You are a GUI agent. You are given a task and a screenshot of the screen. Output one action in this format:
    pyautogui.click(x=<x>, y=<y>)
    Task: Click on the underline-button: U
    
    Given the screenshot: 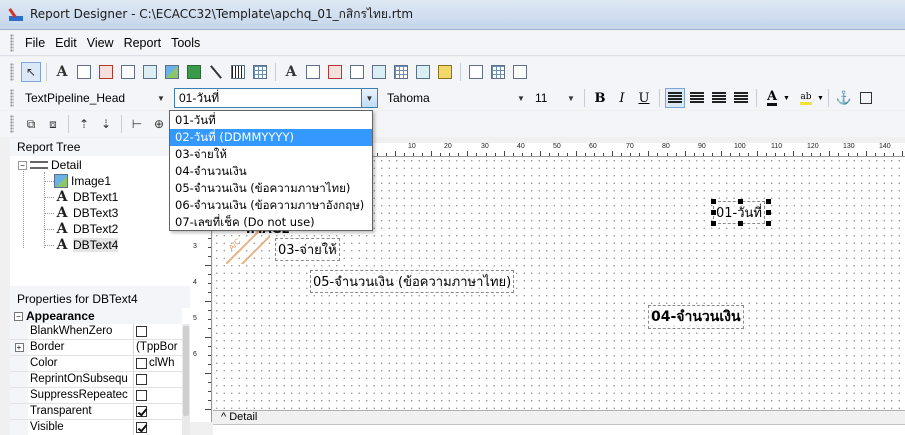 What is the action you would take?
    pyautogui.click(x=644, y=98)
    